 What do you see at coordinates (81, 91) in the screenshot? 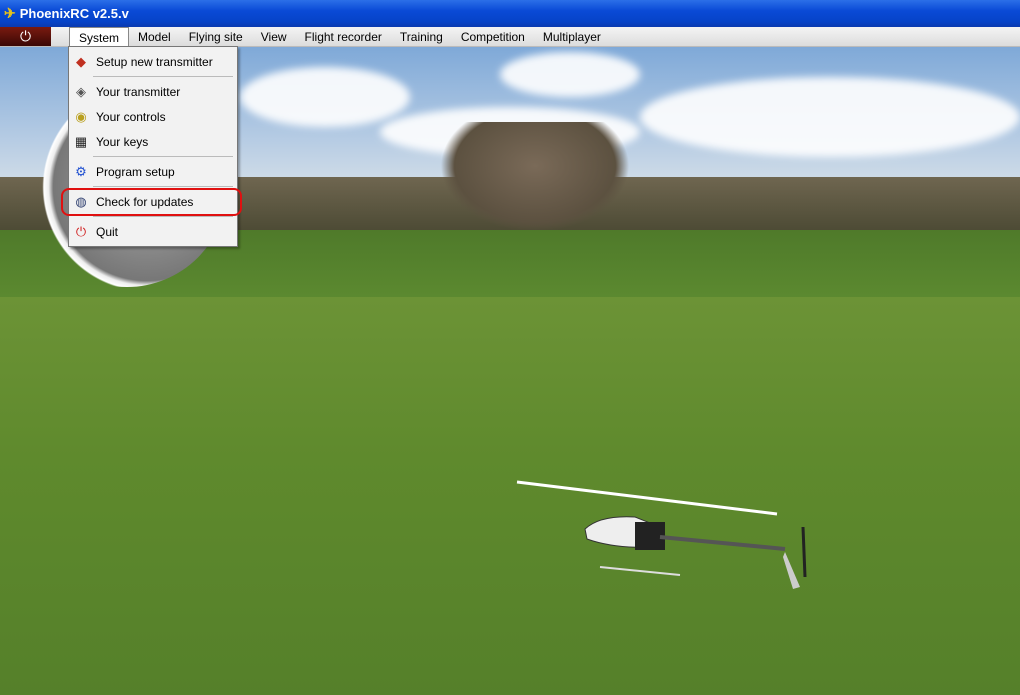
I see `transmitter-icon: ◈` at bounding box center [81, 91].